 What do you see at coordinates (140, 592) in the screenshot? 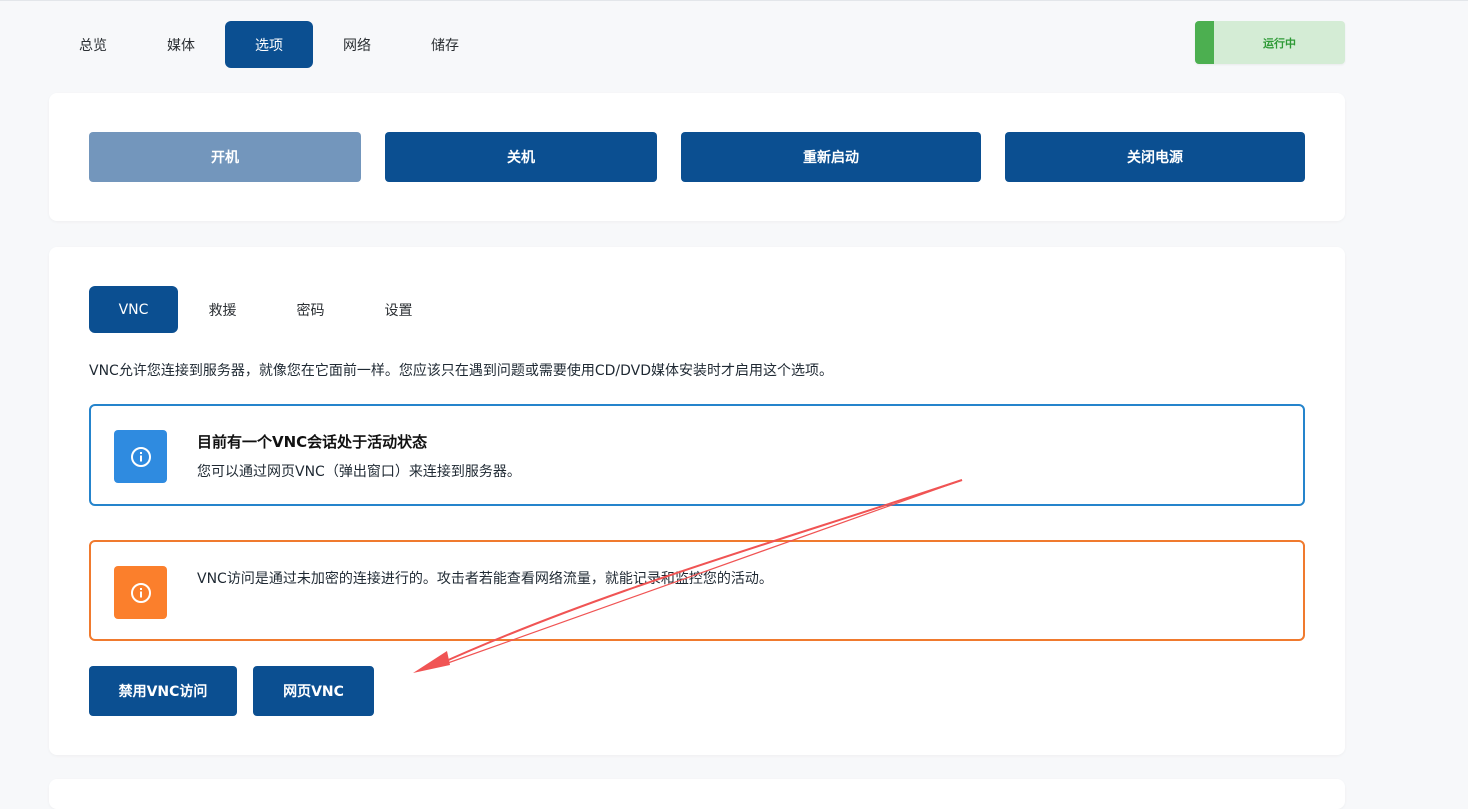
I see `warning-info-icon` at bounding box center [140, 592].